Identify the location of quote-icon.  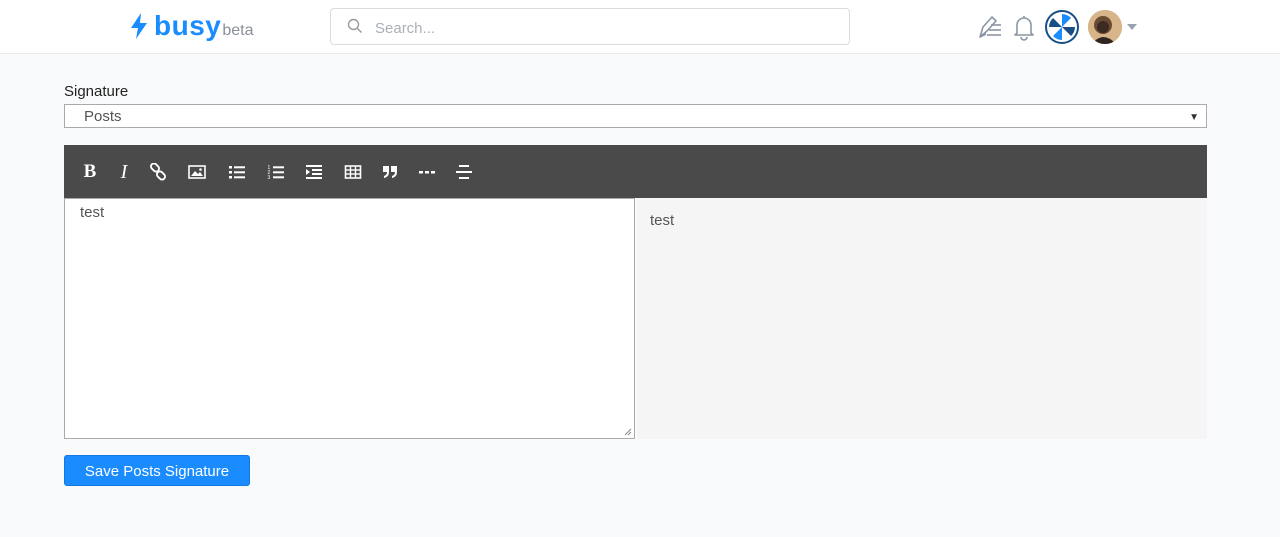
(390, 172).